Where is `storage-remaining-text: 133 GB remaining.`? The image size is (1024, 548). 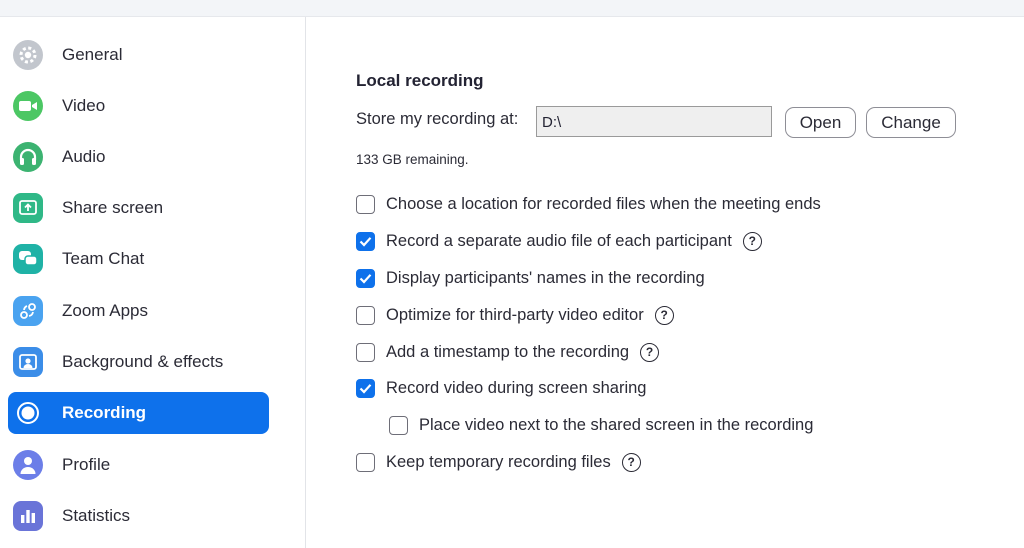 storage-remaining-text: 133 GB remaining. is located at coordinates (412, 159).